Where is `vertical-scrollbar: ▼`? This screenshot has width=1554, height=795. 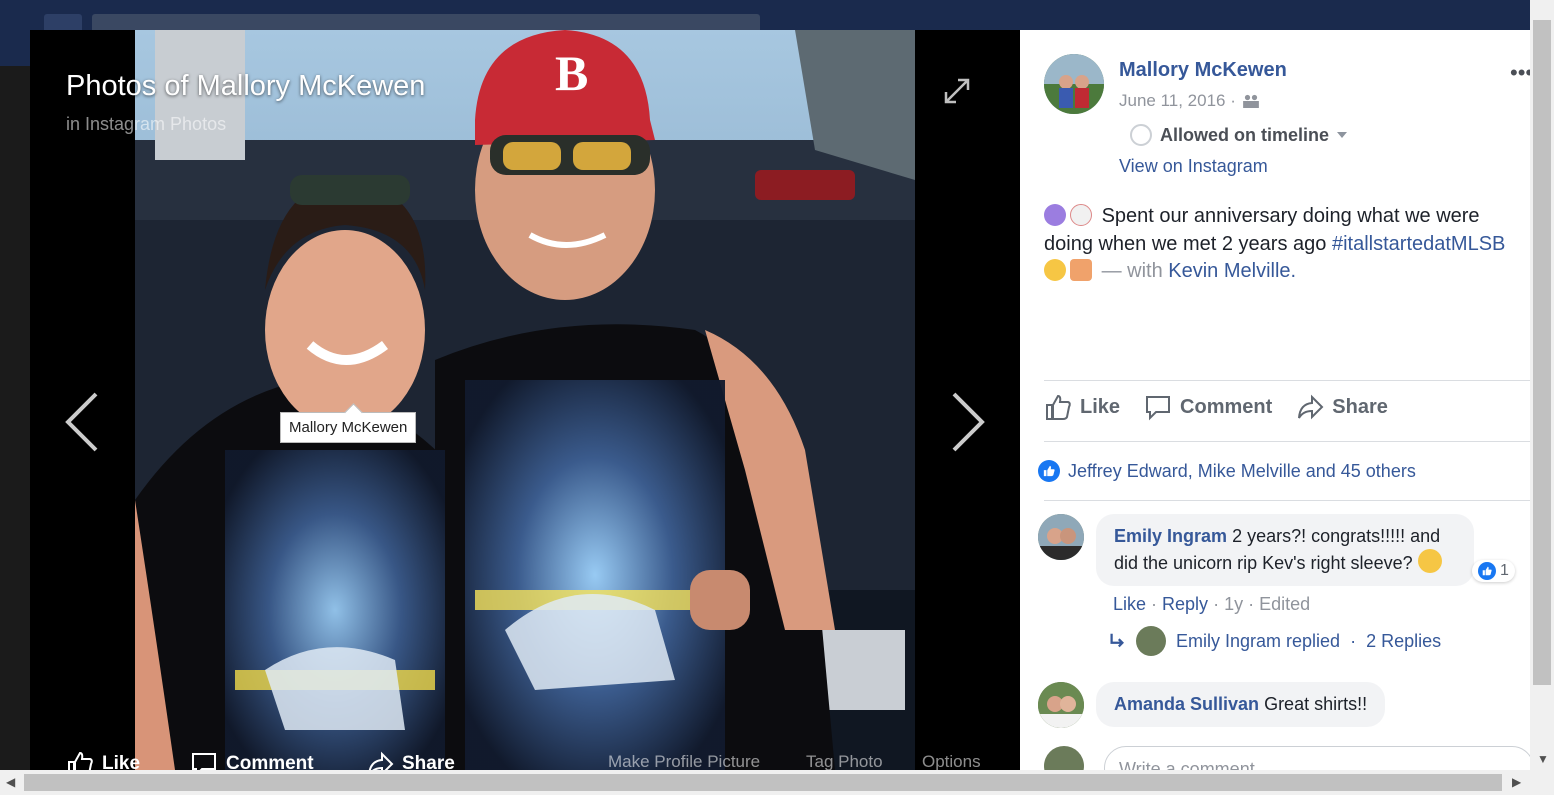
vertical-scrollbar: ▼ is located at coordinates (1542, 385).